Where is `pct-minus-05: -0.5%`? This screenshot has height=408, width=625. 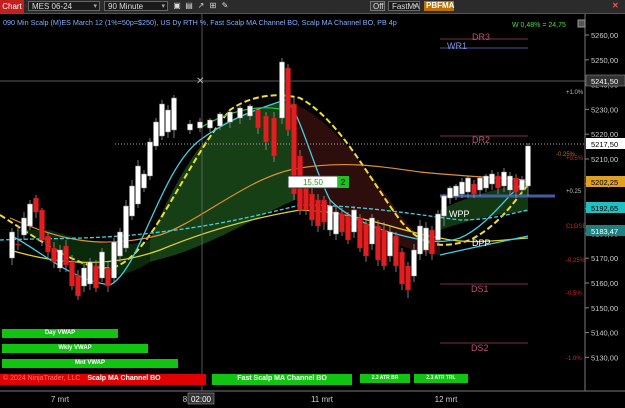
pct-minus-05: -0.5% is located at coordinates (574, 294).